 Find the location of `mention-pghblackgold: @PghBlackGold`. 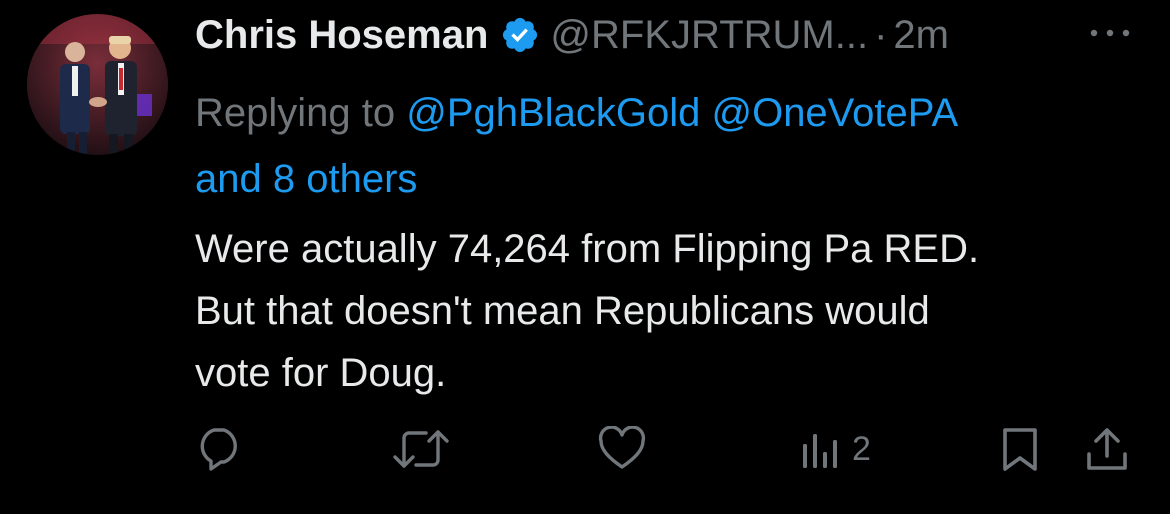

mention-pghblackgold: @PghBlackGold is located at coordinates (553, 113).